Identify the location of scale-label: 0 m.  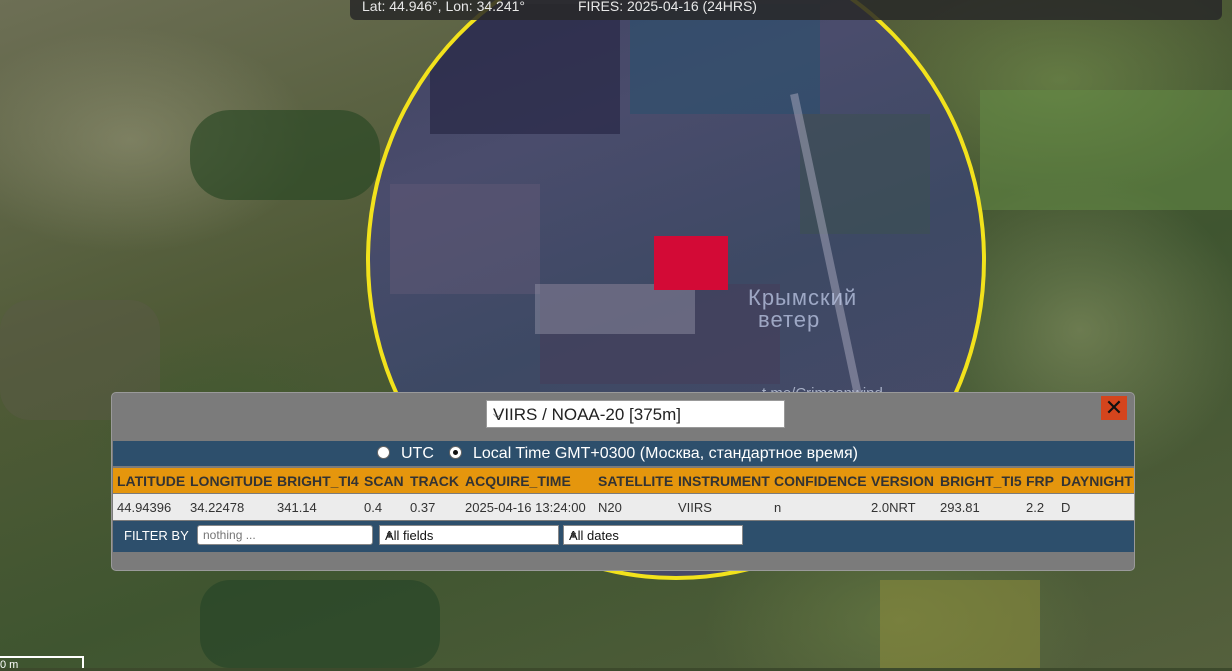
(9, 665).